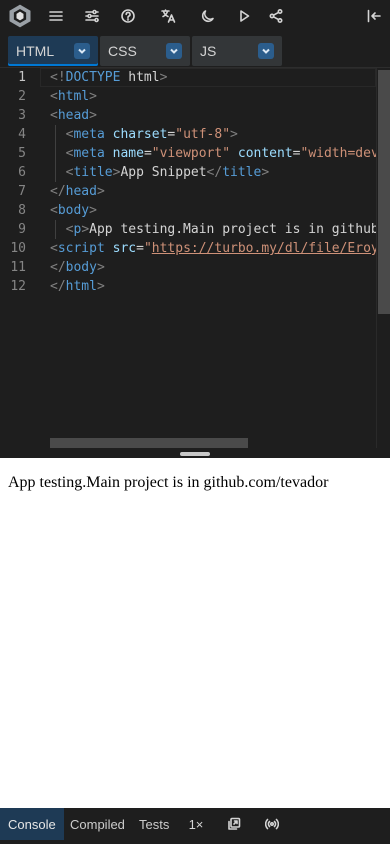 This screenshot has height=844, width=390. Describe the element at coordinates (93, 77) in the screenshot. I see `code-token: DOCTYPE` at that location.